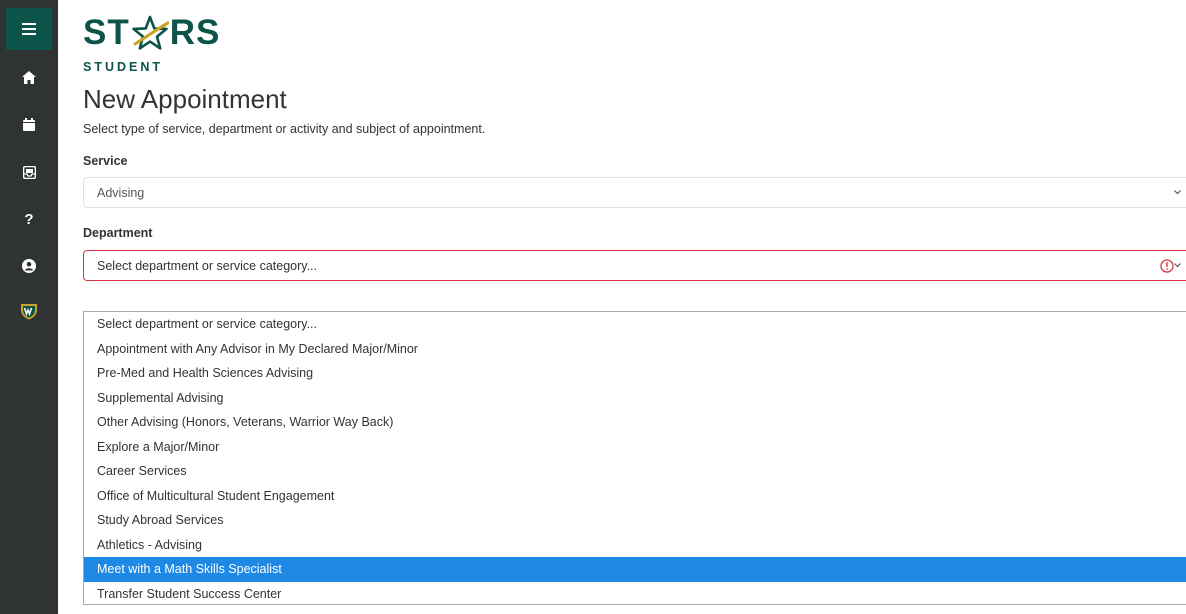 Image resolution: width=1186 pixels, height=614 pixels. I want to click on home-icon, so click(29, 77).